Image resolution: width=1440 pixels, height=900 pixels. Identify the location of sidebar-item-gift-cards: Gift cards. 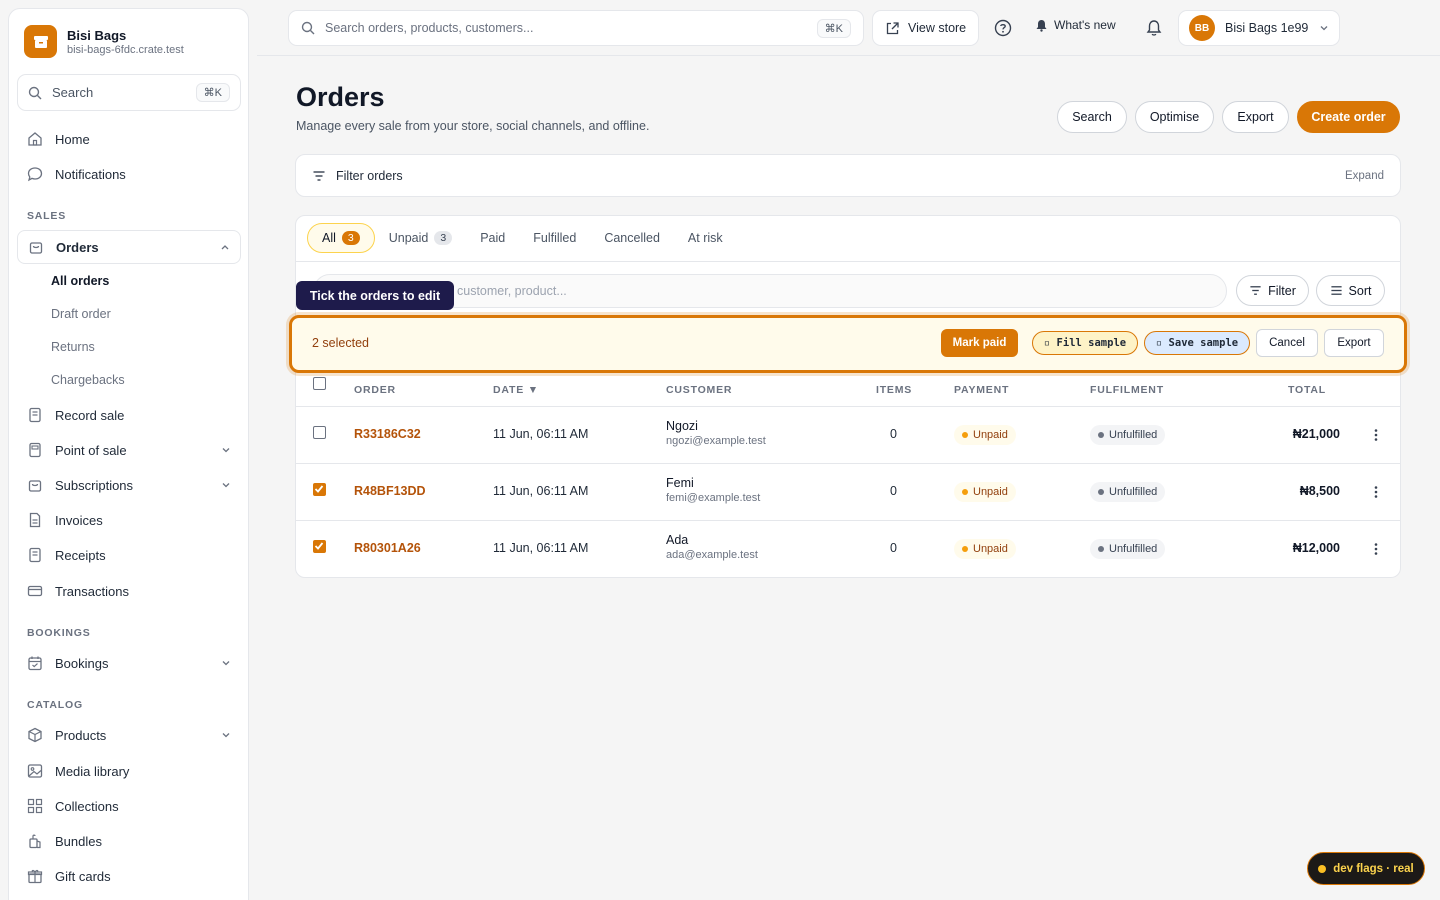
(129, 876).